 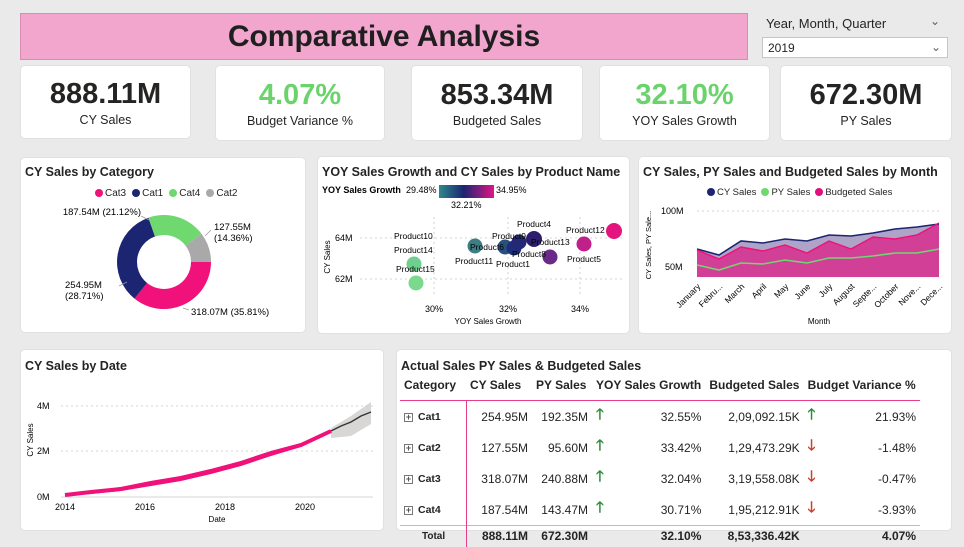 I want to click on y-tick: 0M, so click(x=43, y=497).